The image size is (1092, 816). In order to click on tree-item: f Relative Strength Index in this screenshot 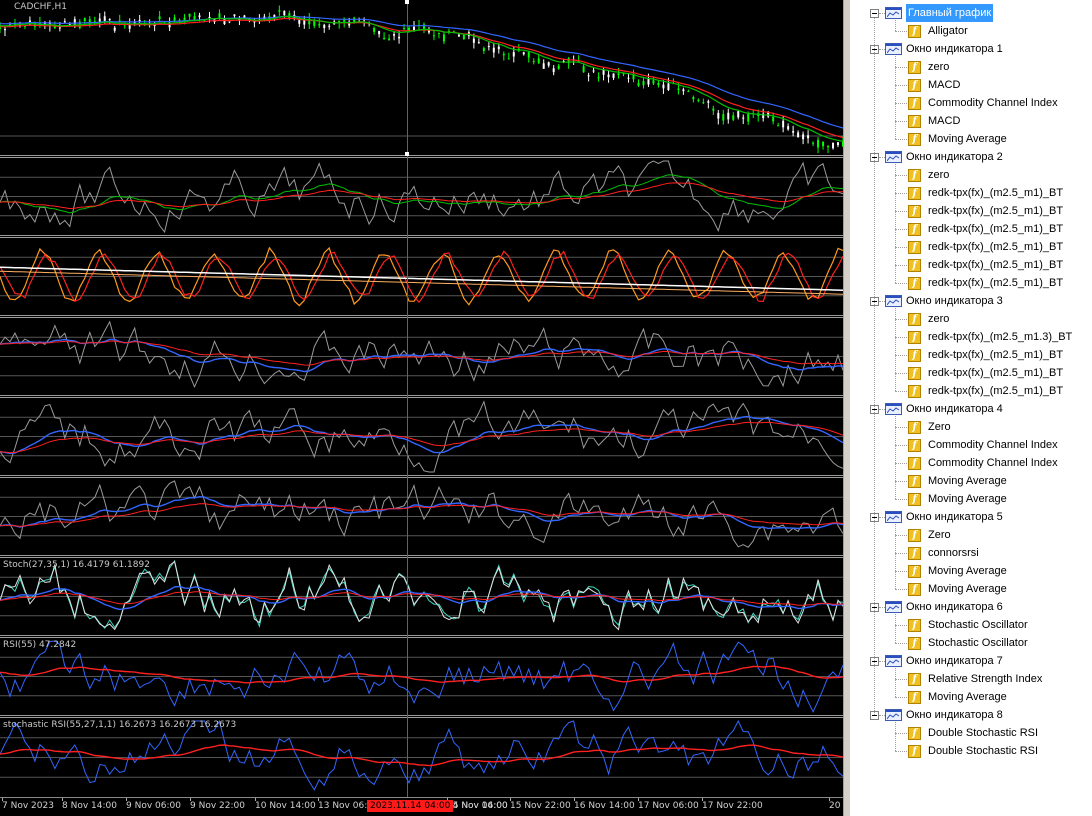, I will do `click(971, 679)`.